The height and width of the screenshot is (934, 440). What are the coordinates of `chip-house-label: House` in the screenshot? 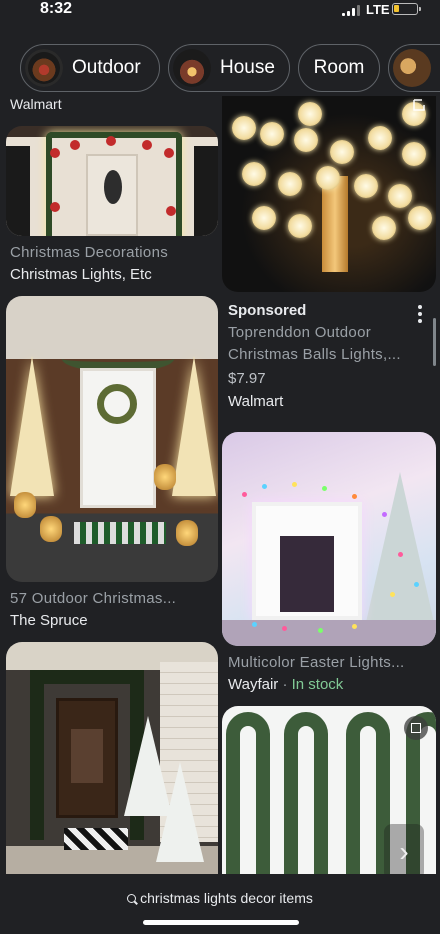 It's located at (247, 67).